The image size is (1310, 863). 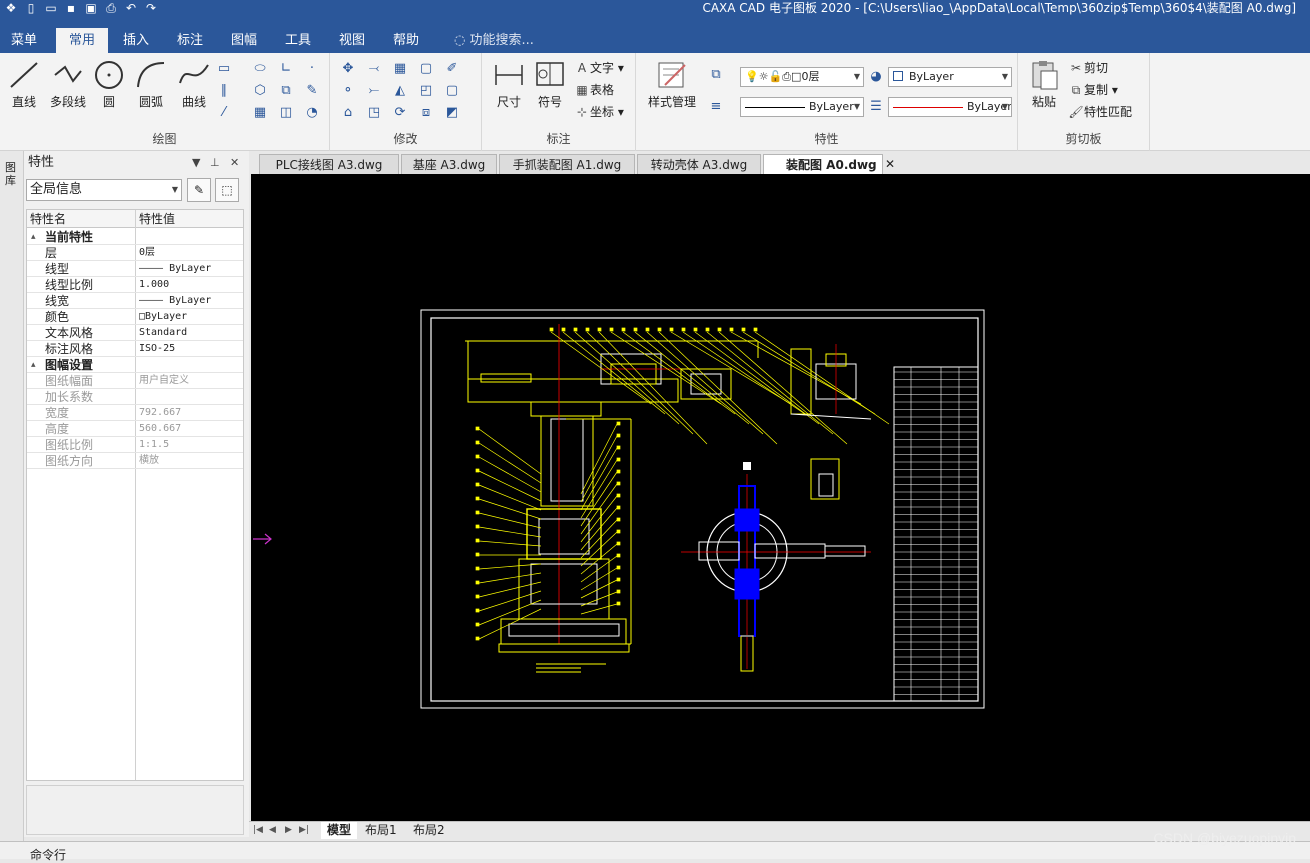 I want to click on point-icon: ·, so click(x=312, y=69).